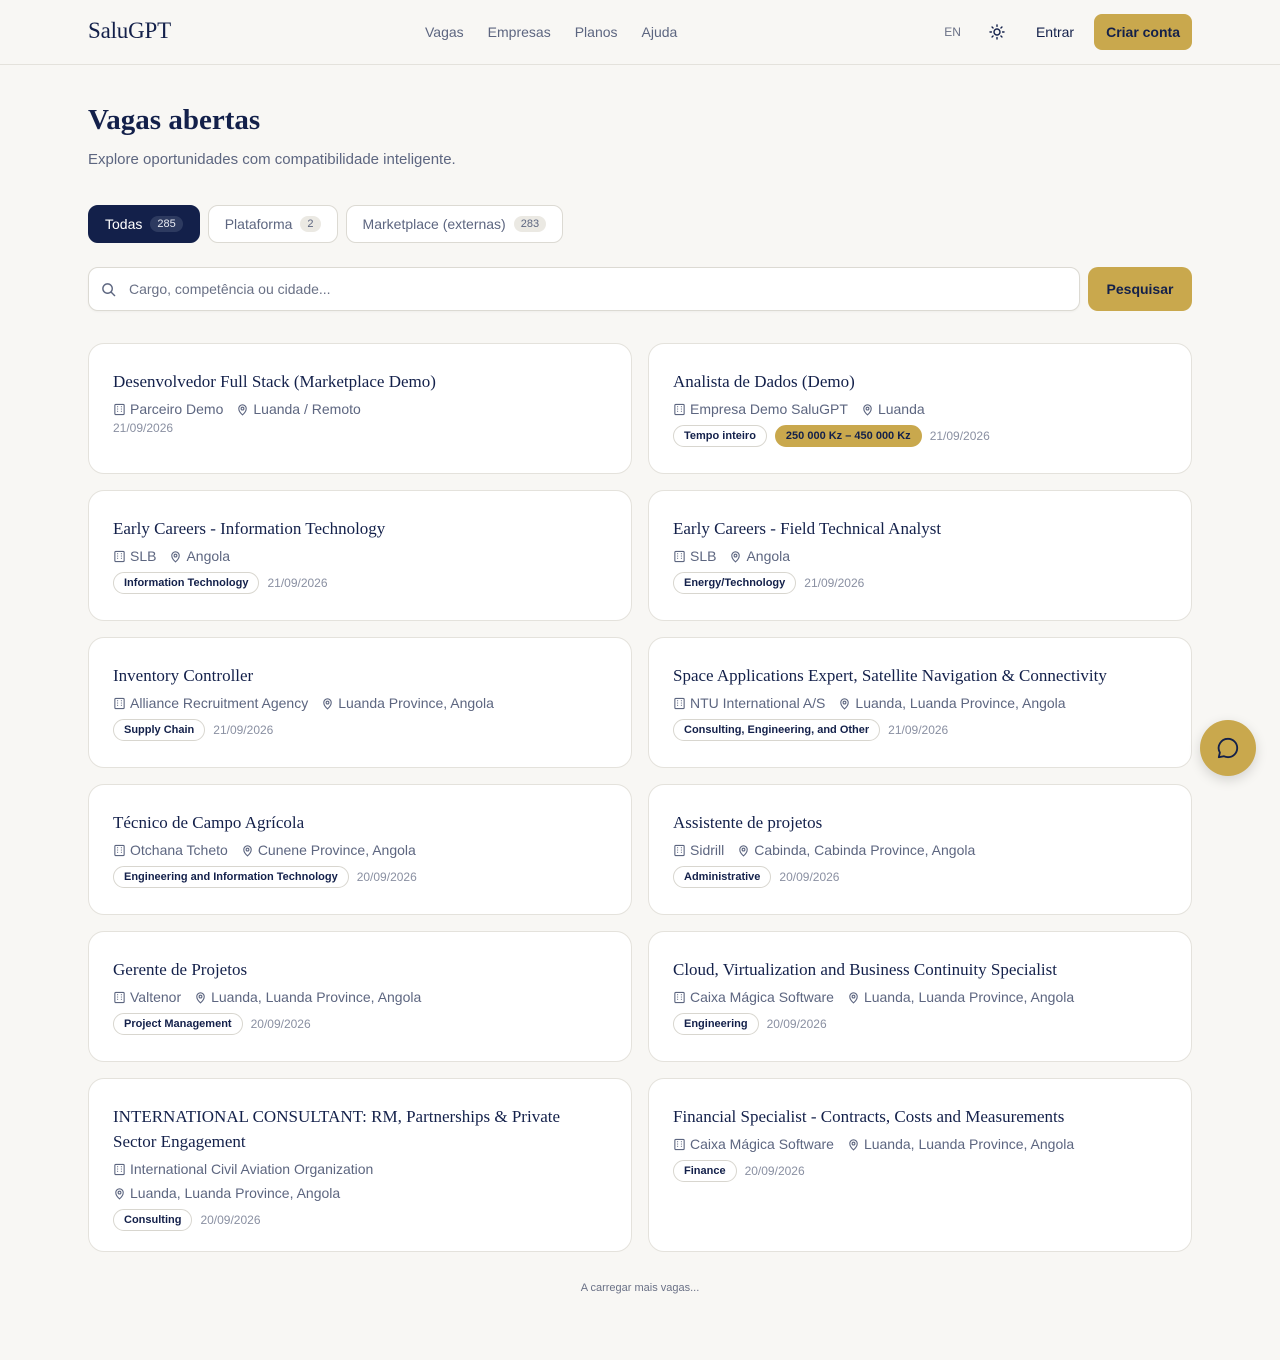 Image resolution: width=1280 pixels, height=1360 pixels. I want to click on job-title: Gerente de Projetos, so click(360, 969).